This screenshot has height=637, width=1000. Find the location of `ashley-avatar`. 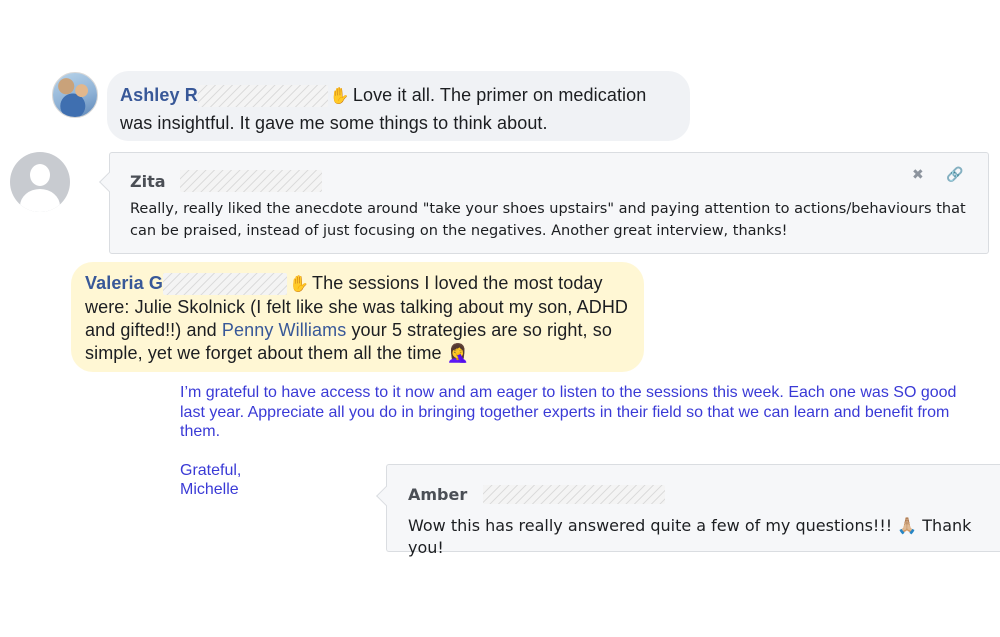

ashley-avatar is located at coordinates (75, 95).